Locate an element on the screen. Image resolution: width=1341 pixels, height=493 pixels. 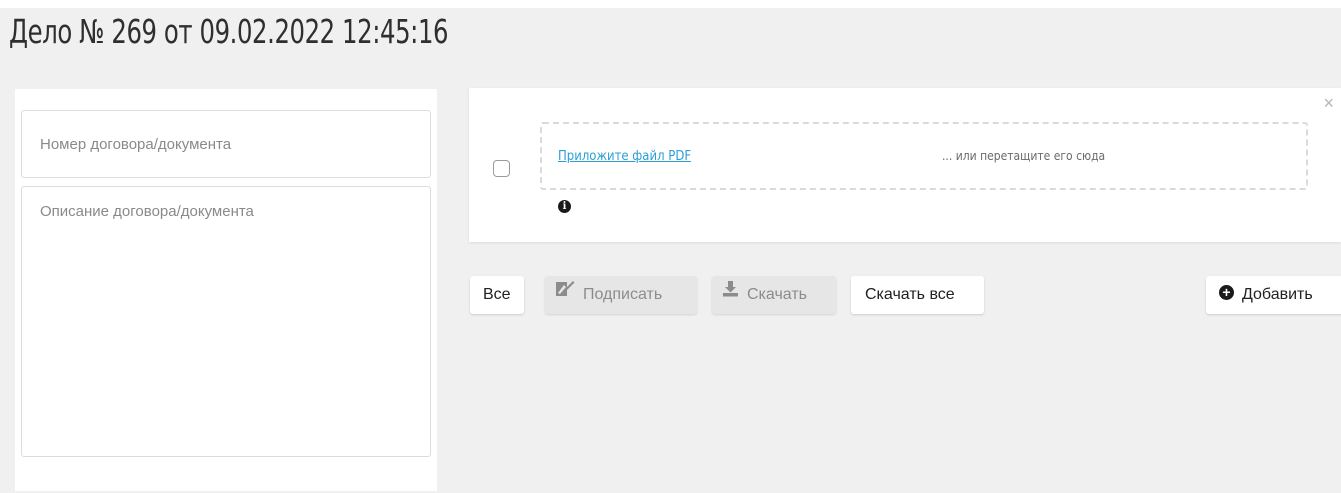
download-icon is located at coordinates (730, 293).